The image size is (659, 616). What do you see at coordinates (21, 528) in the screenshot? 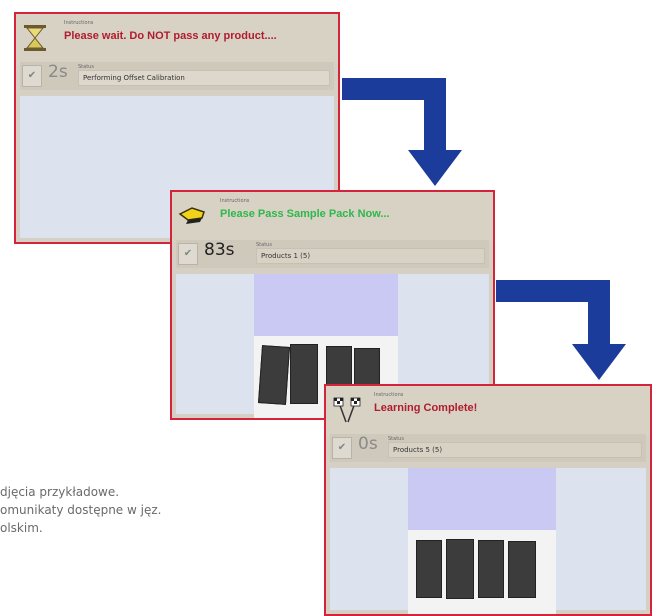
I see `caption-line: olskim.` at bounding box center [21, 528].